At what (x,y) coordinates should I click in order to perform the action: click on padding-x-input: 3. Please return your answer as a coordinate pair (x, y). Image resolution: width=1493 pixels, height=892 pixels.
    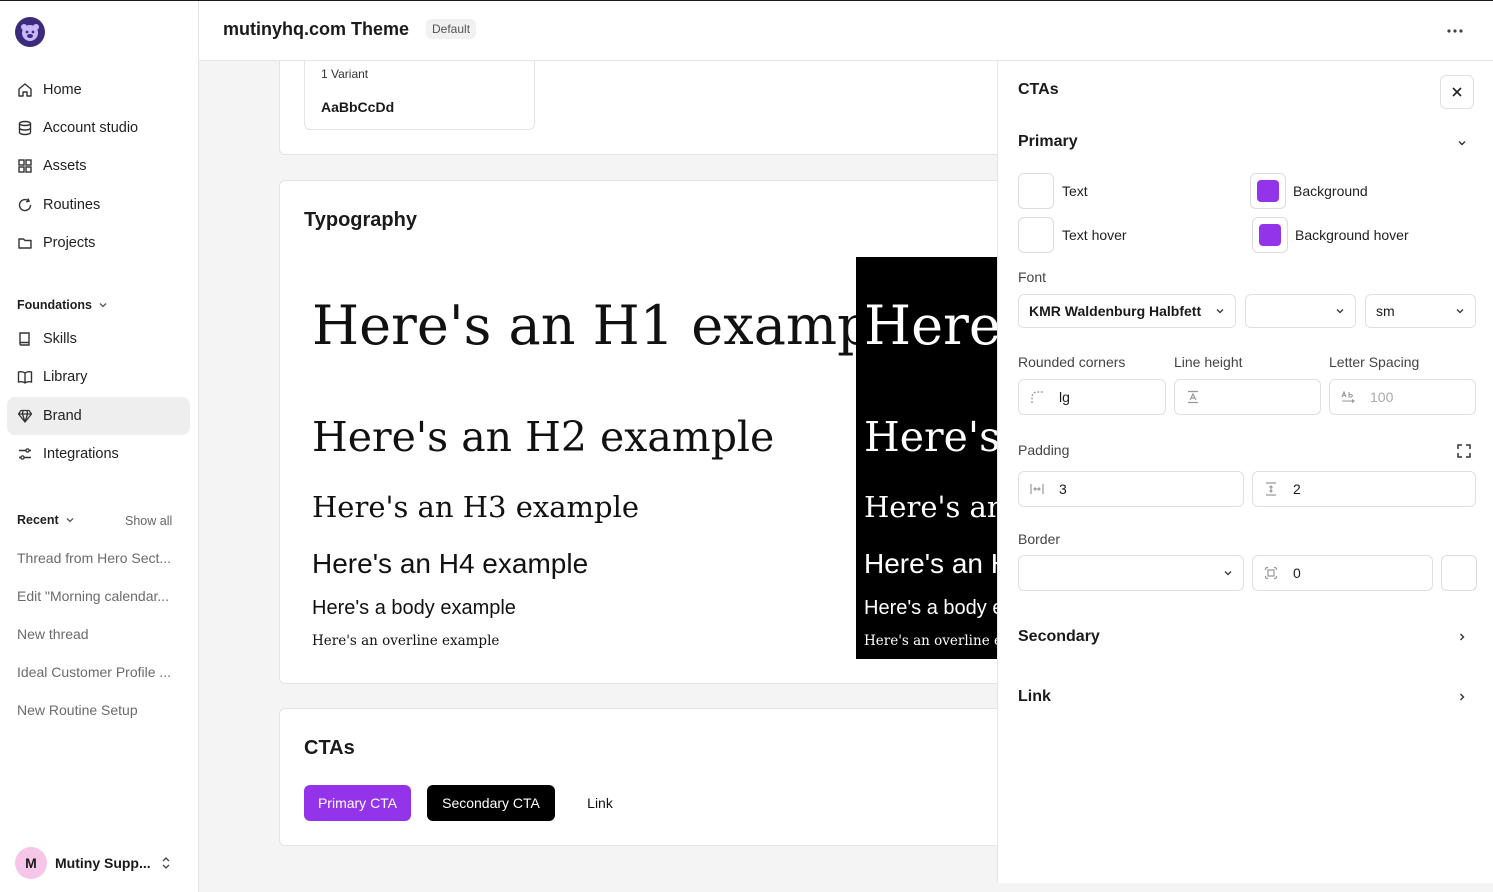
    Looking at the image, I should click on (1131, 489).